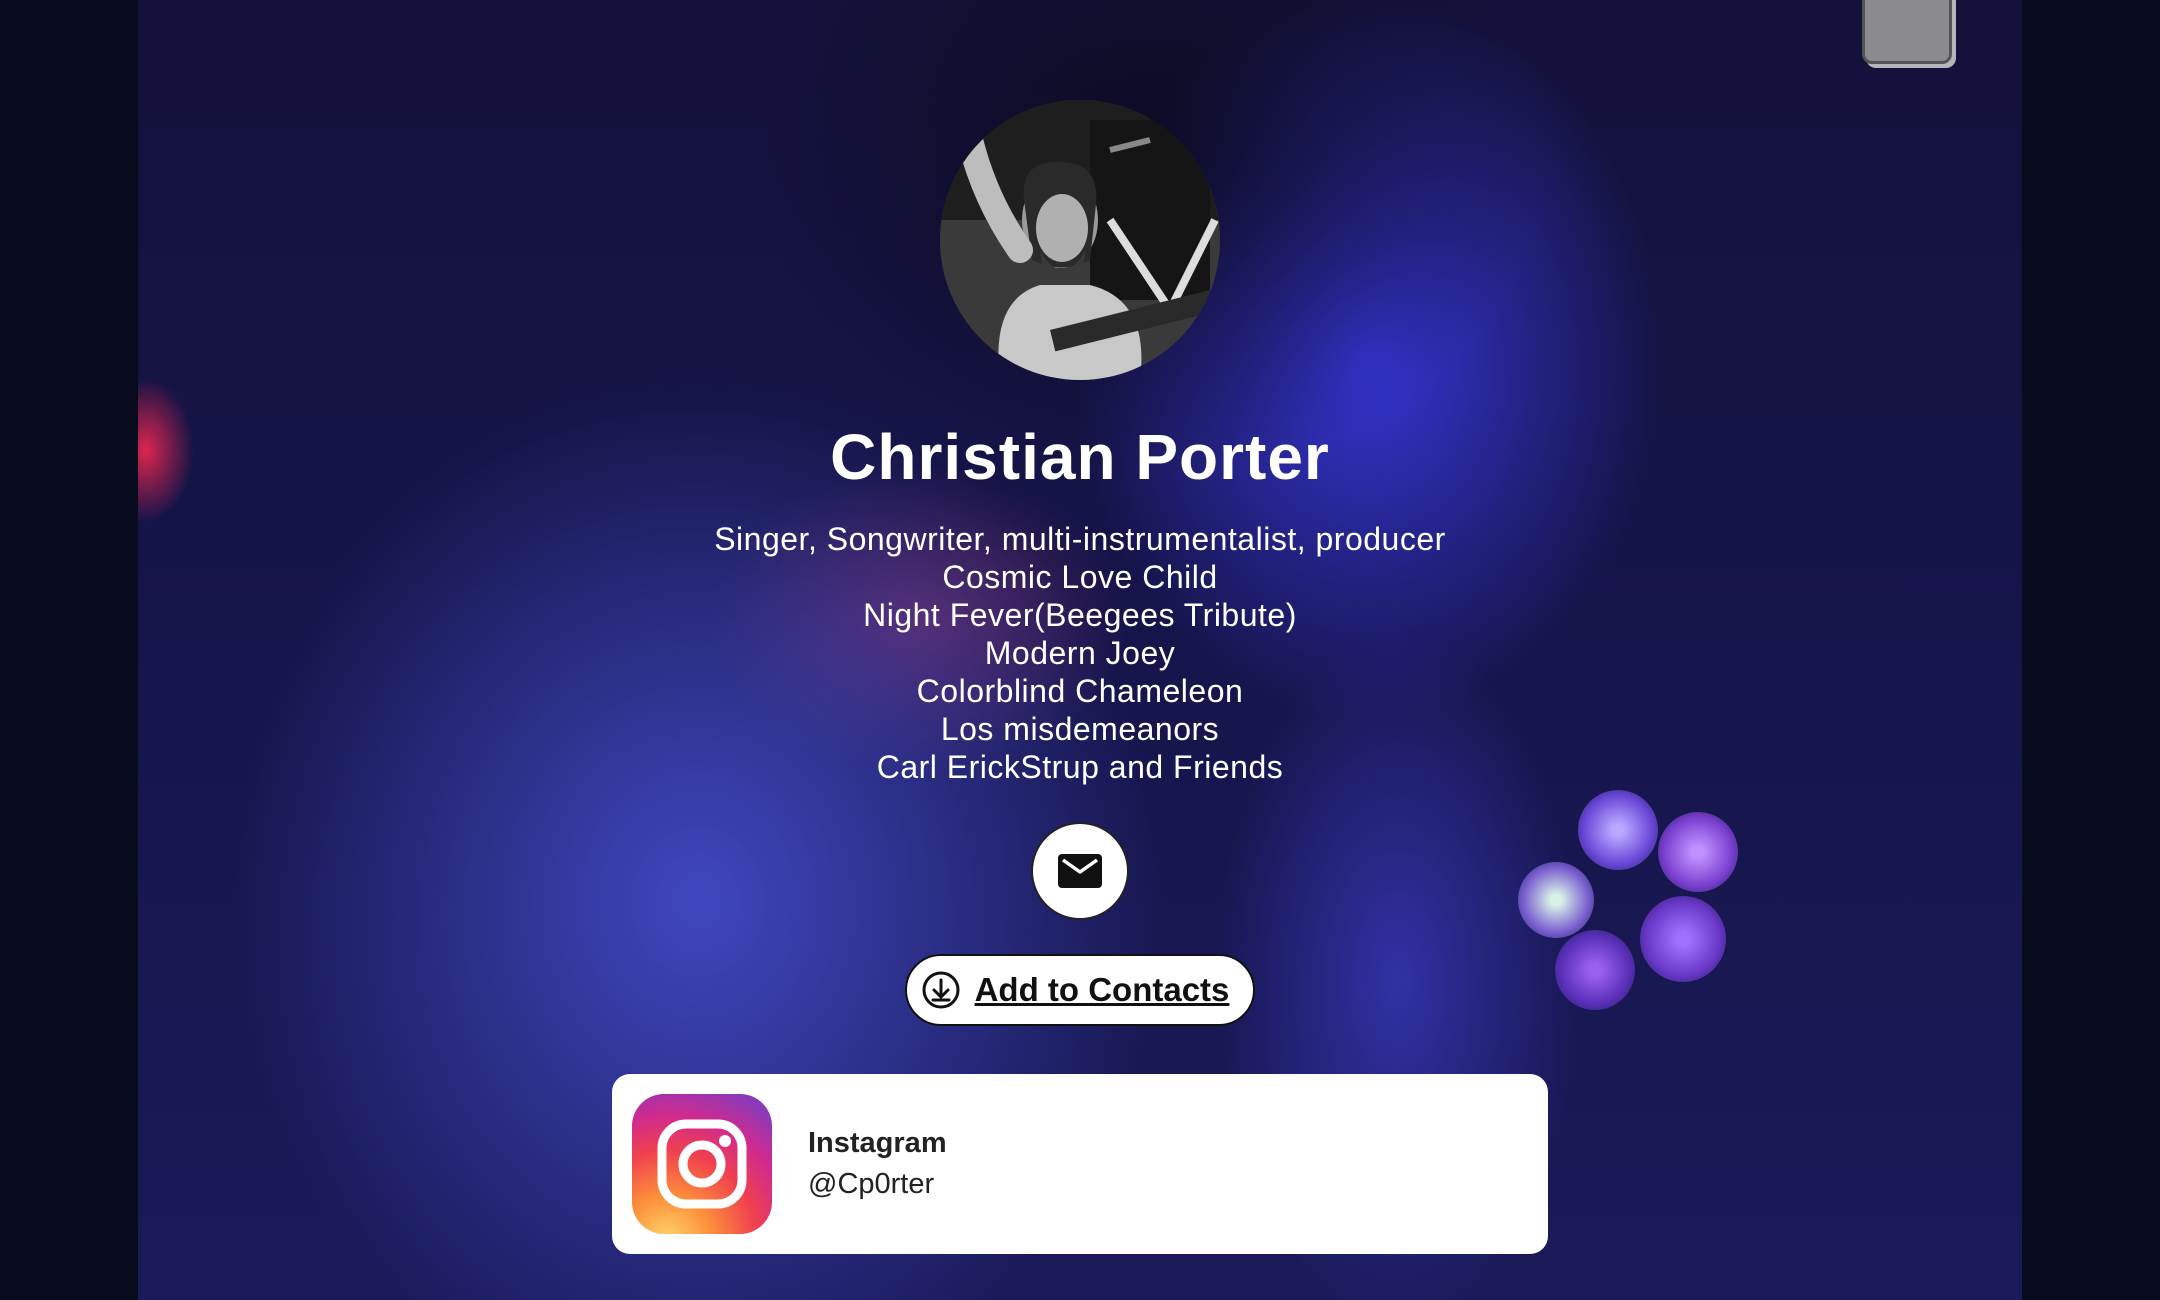 The image size is (2160, 1300). Describe the element at coordinates (1080, 691) in the screenshot. I see `bio-line: Colorblind Chameleon` at that location.